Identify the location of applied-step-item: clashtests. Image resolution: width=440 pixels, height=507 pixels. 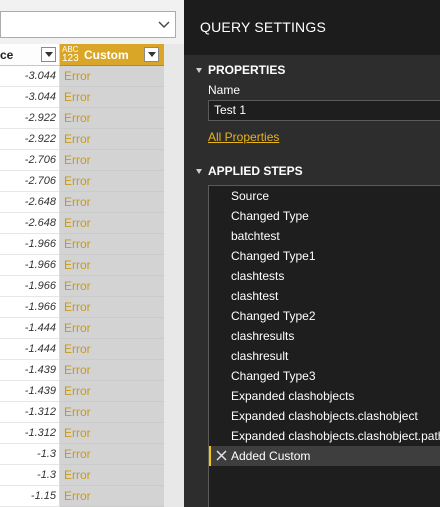
(324, 276).